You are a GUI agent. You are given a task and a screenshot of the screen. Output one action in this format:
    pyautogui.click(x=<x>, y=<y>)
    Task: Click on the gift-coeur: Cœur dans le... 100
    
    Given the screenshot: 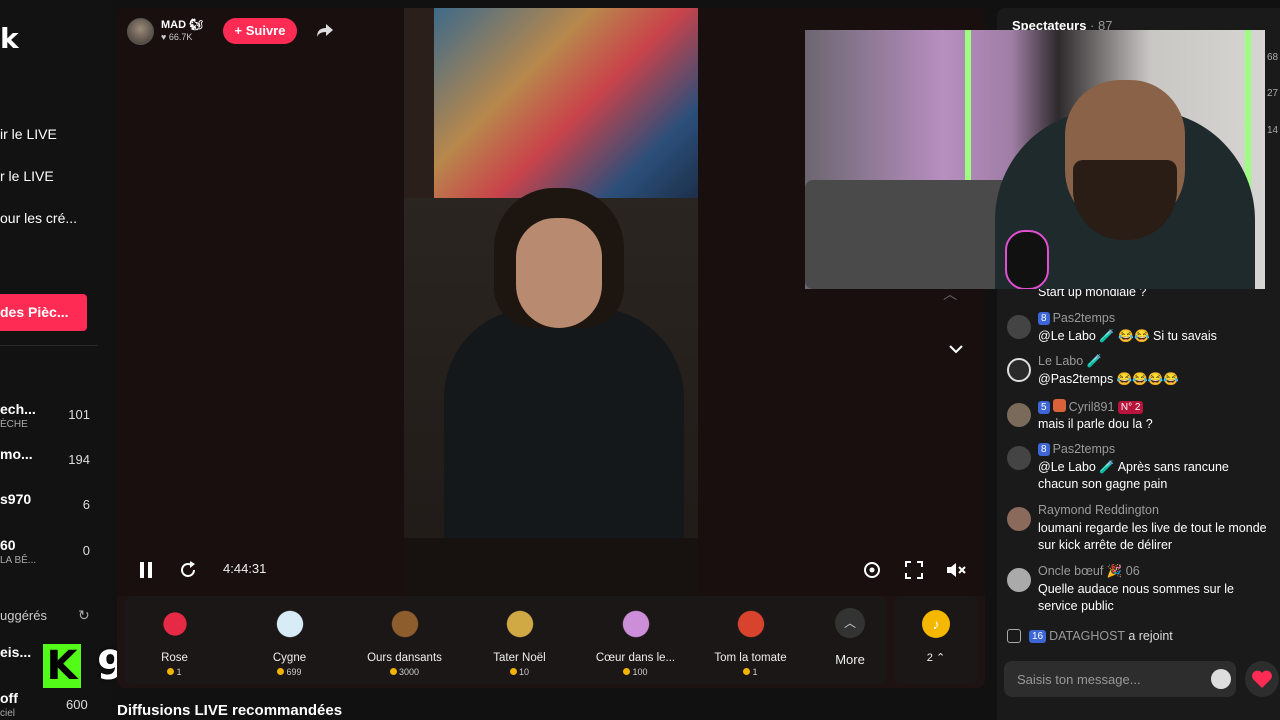 What is the action you would take?
    pyautogui.click(x=635, y=643)
    